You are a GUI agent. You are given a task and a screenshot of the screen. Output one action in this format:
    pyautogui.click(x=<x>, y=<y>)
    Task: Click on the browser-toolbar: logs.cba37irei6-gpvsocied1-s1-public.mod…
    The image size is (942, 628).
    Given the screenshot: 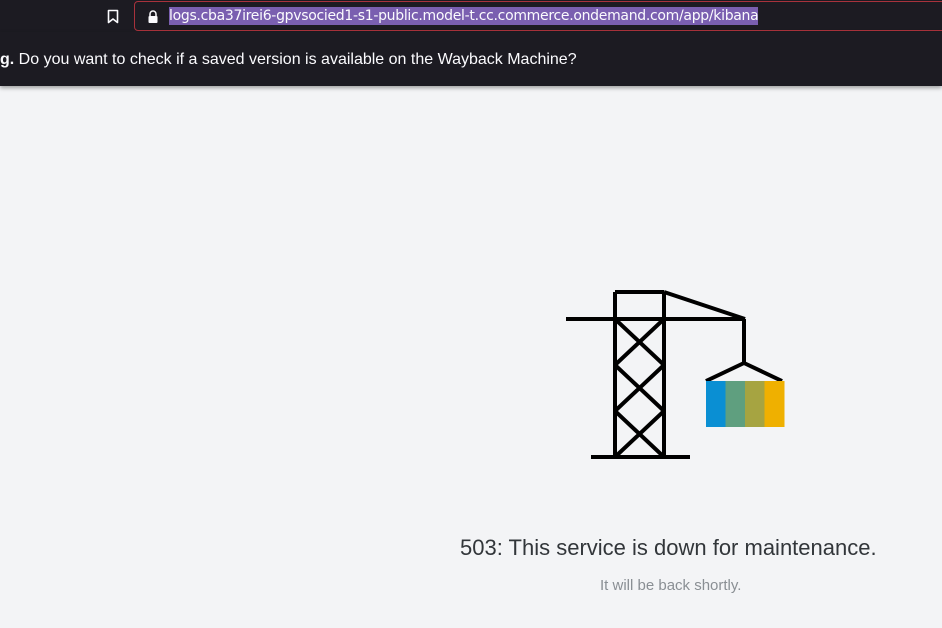 What is the action you would take?
    pyautogui.click(x=471, y=16)
    